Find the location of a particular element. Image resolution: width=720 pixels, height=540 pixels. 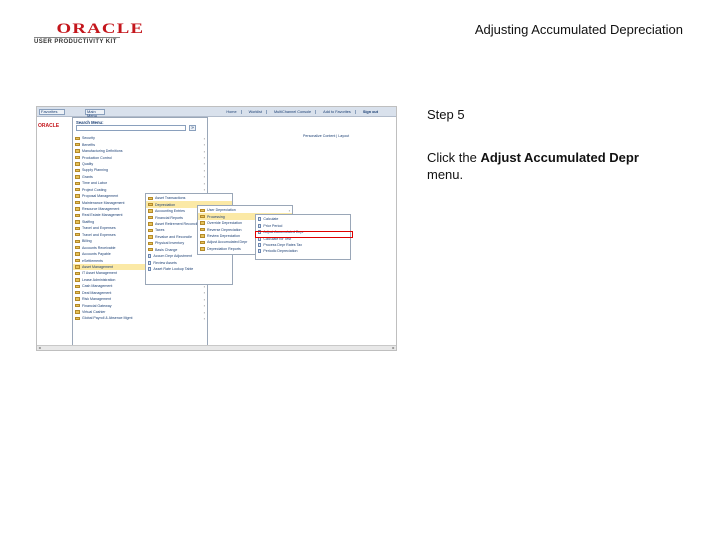

menu-item-label: Virtual Cashier is located at coordinates (94, 312).